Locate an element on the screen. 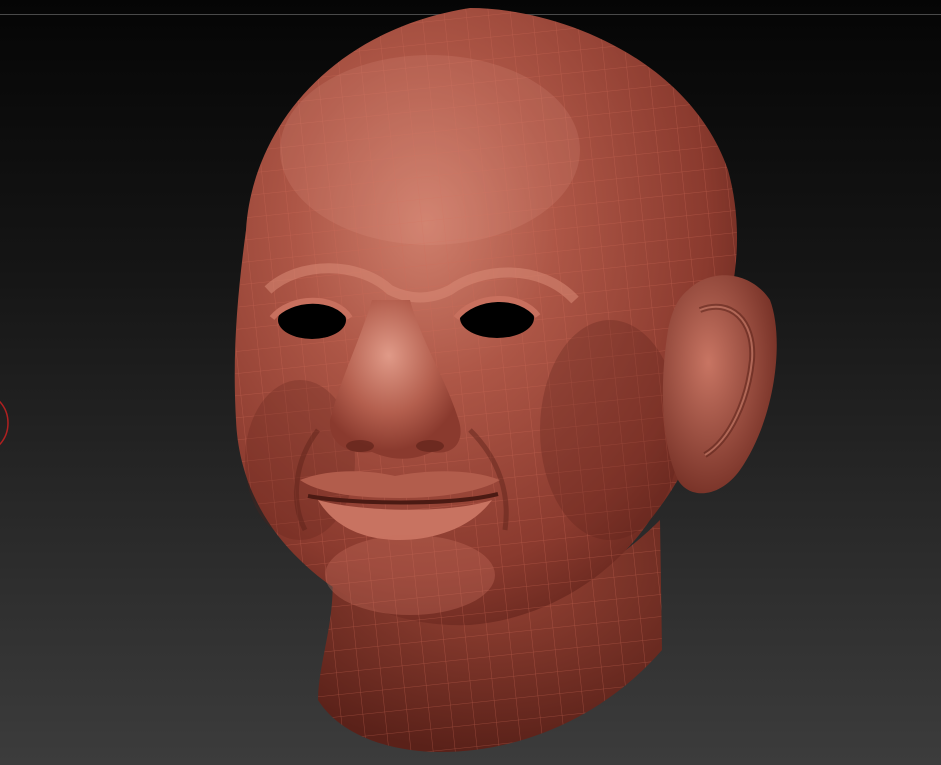  brush-cursor-circle is located at coordinates (4, 423).